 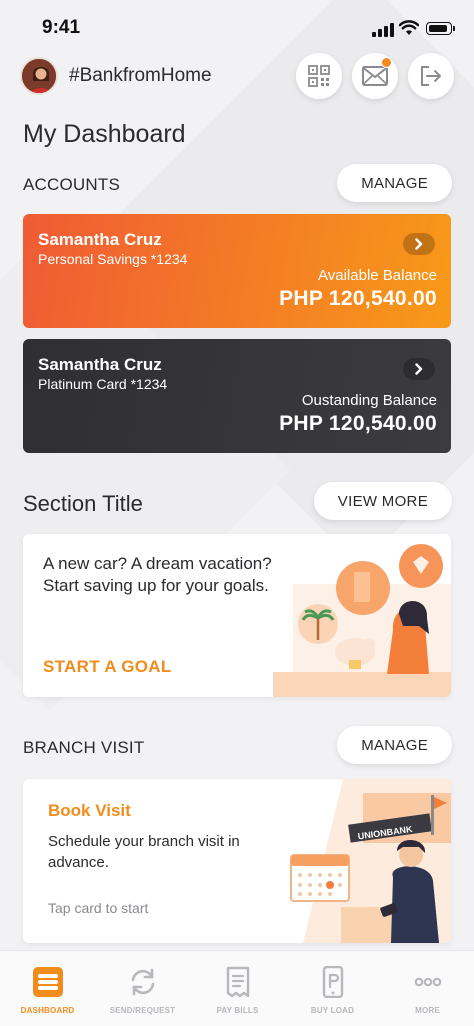 I want to click on more-icon, so click(x=428, y=982).